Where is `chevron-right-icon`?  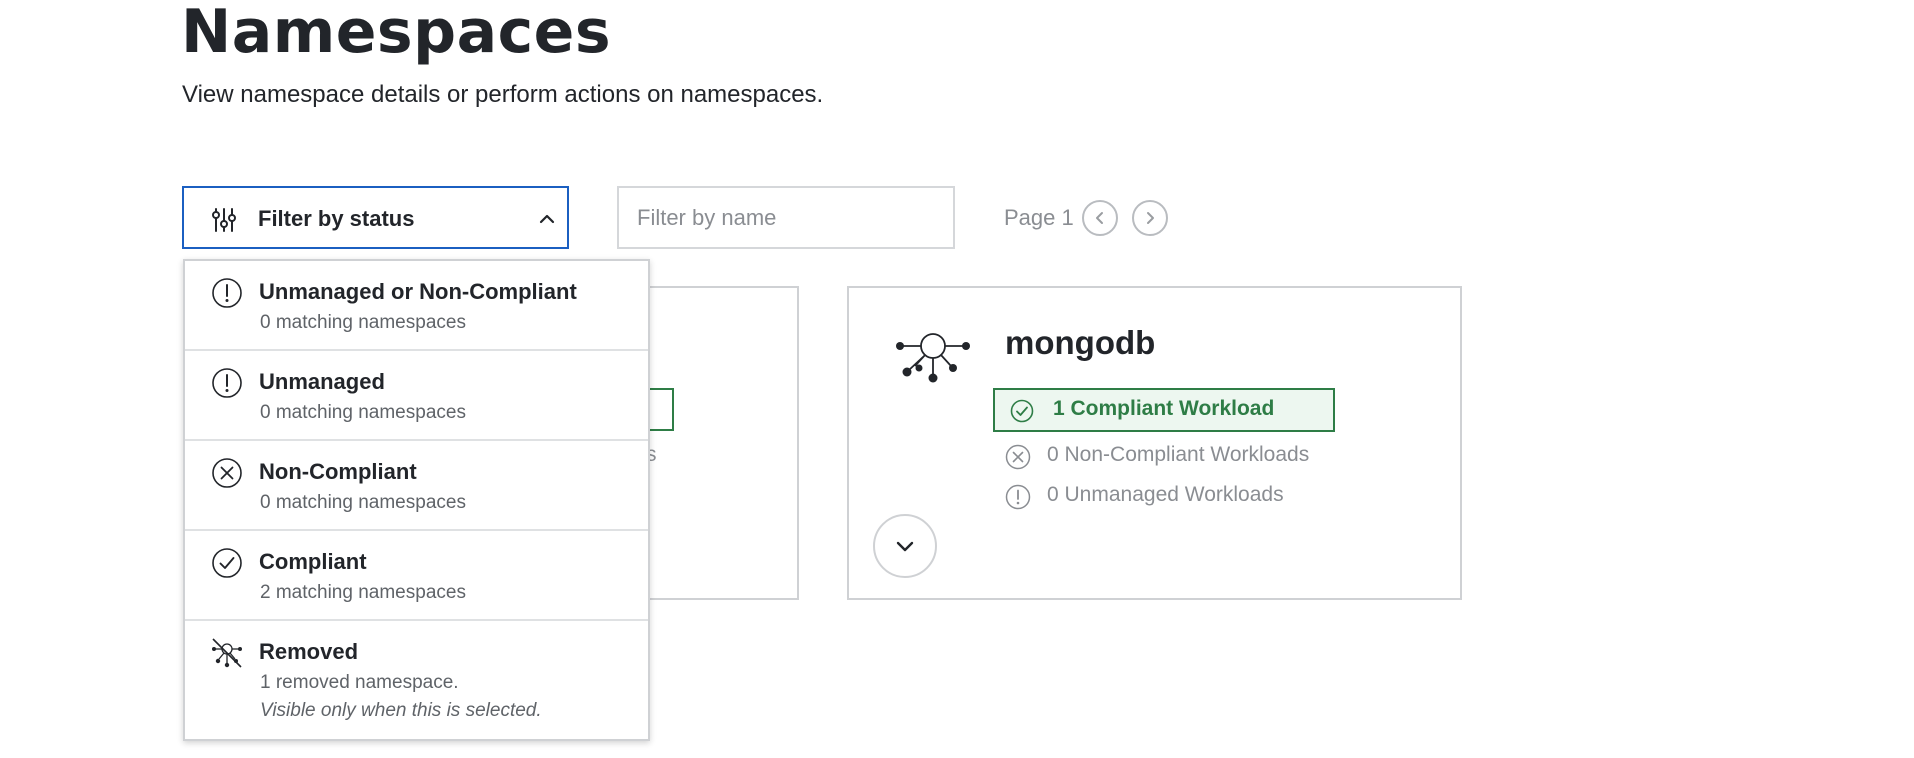
chevron-right-icon is located at coordinates (1150, 218).